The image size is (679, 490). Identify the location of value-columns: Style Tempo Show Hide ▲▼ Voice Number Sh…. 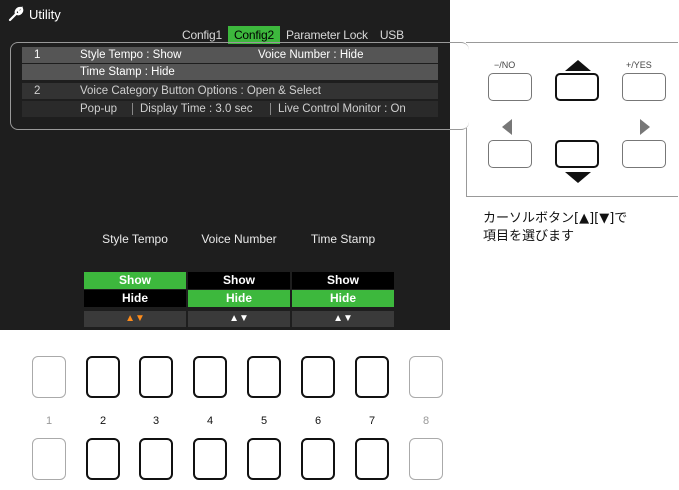
(240, 278).